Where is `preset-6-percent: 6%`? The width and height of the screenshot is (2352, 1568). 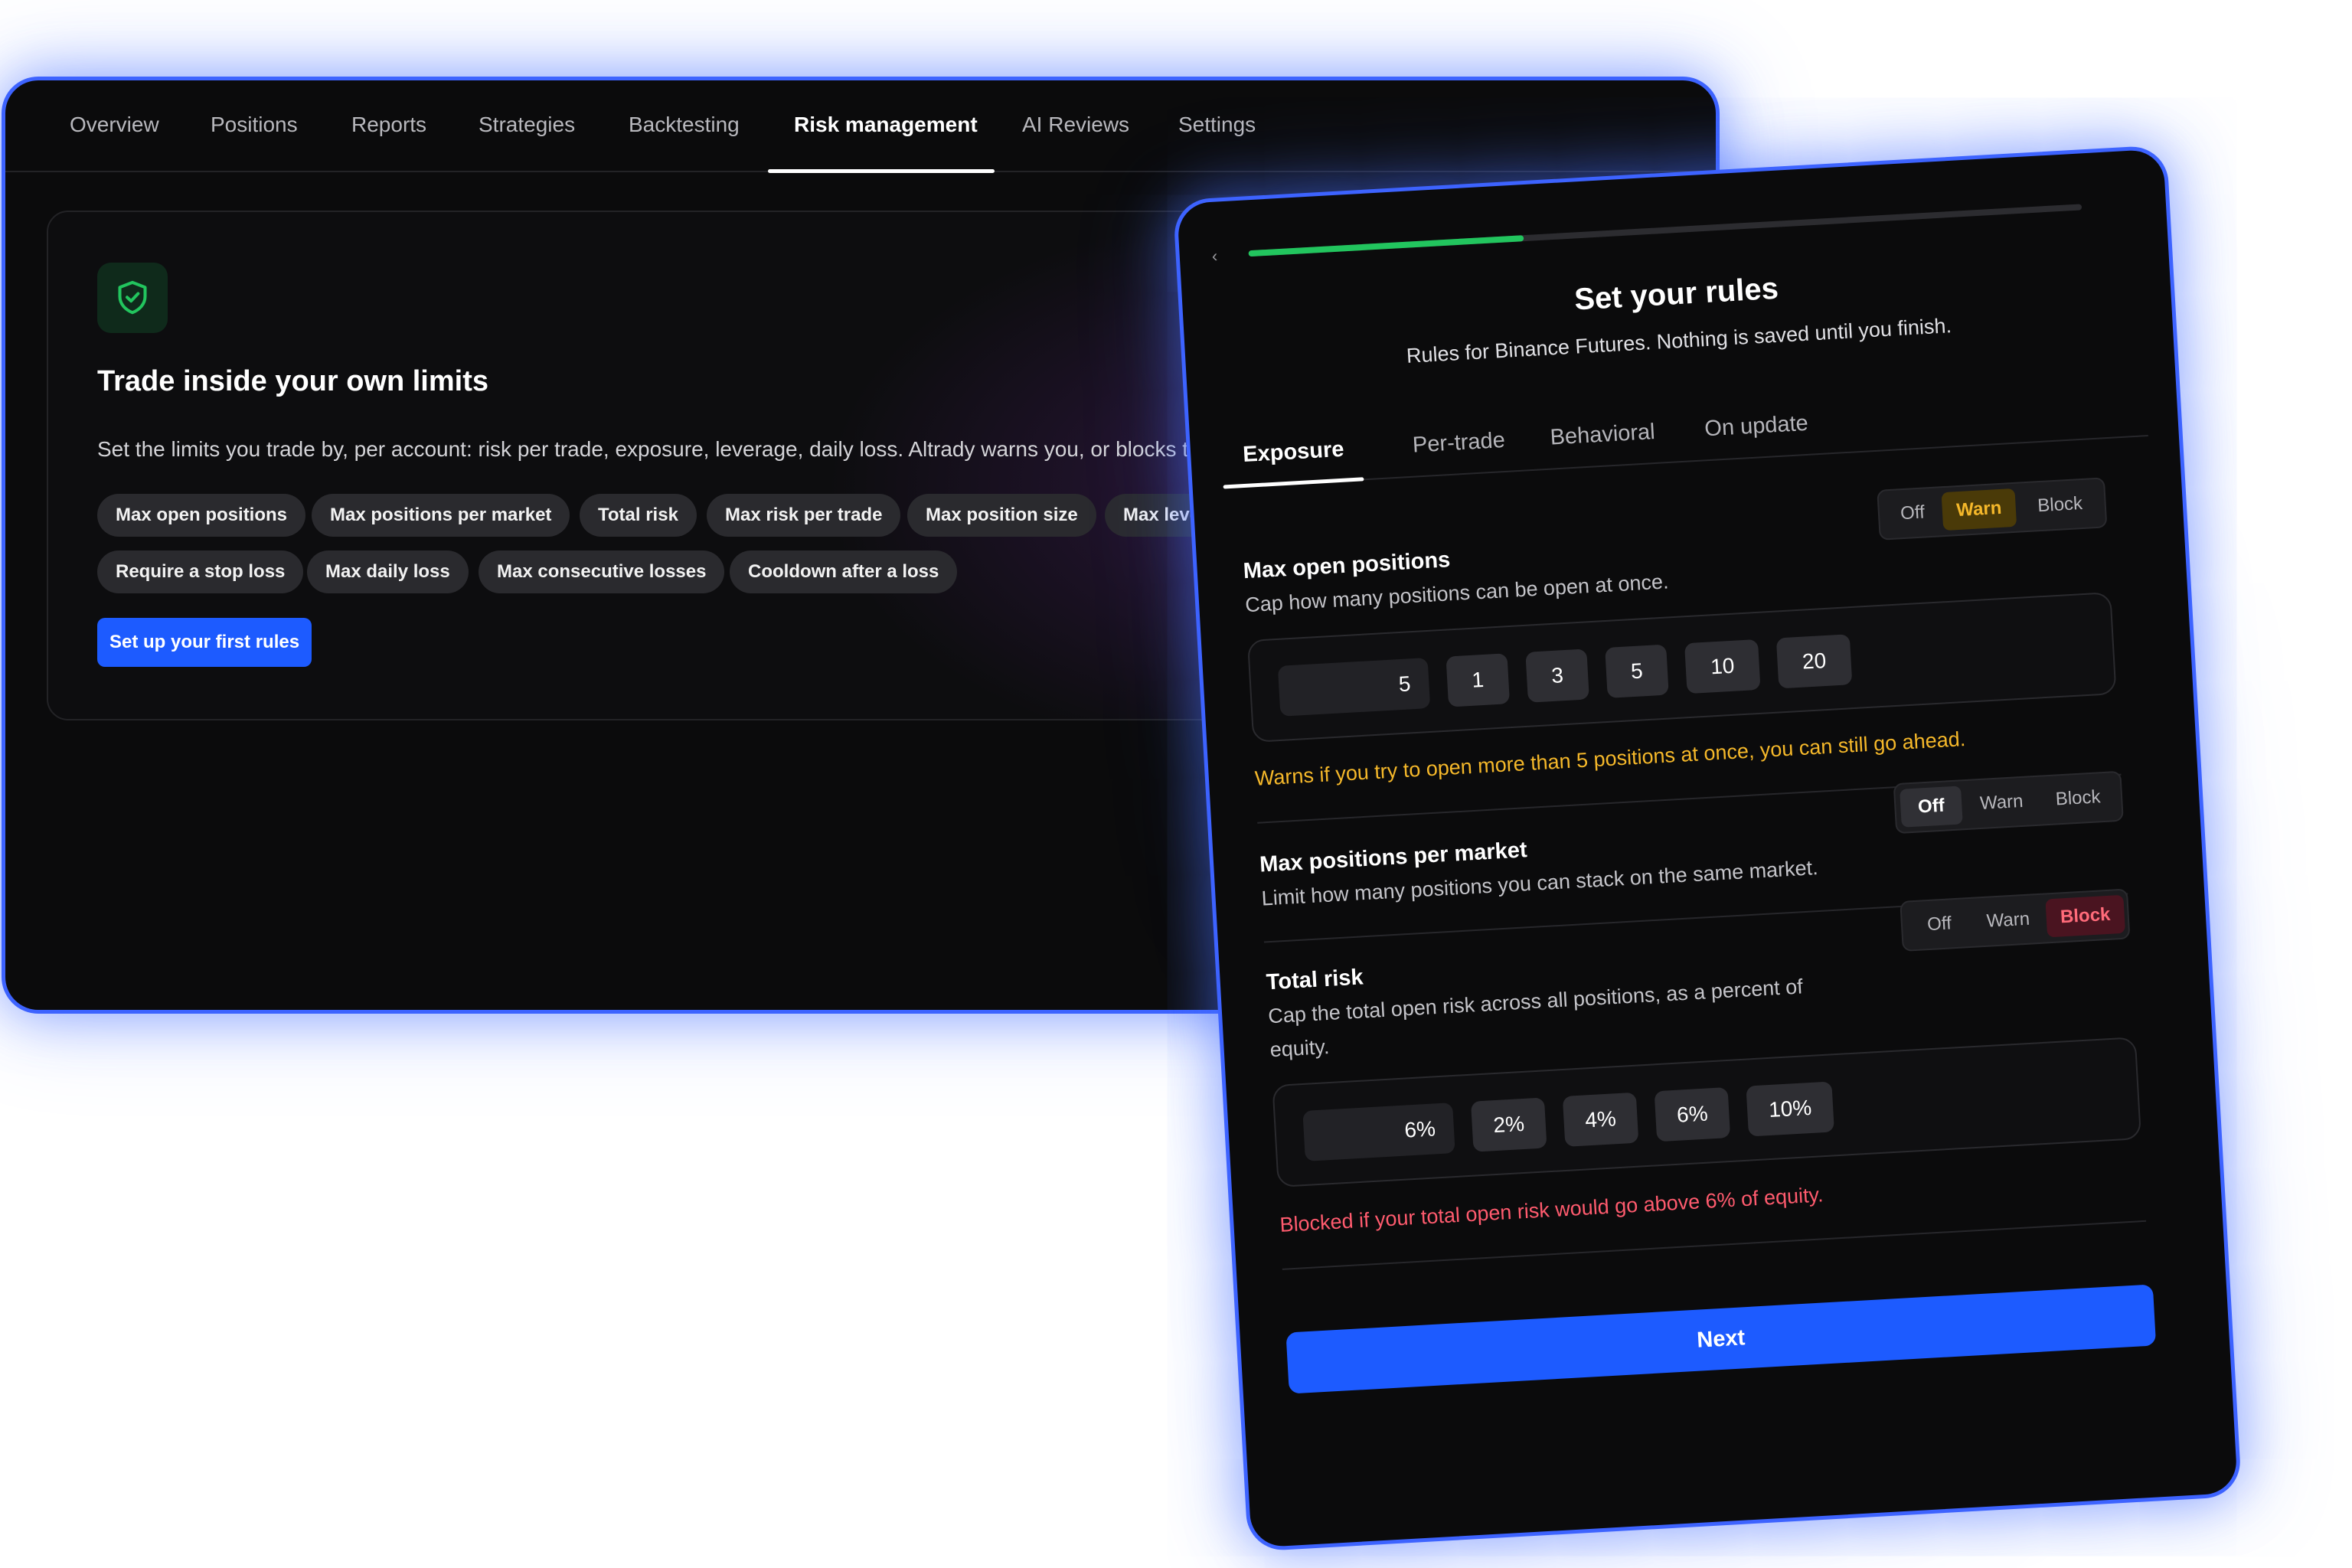
preset-6-percent: 6% is located at coordinates (1692, 1114).